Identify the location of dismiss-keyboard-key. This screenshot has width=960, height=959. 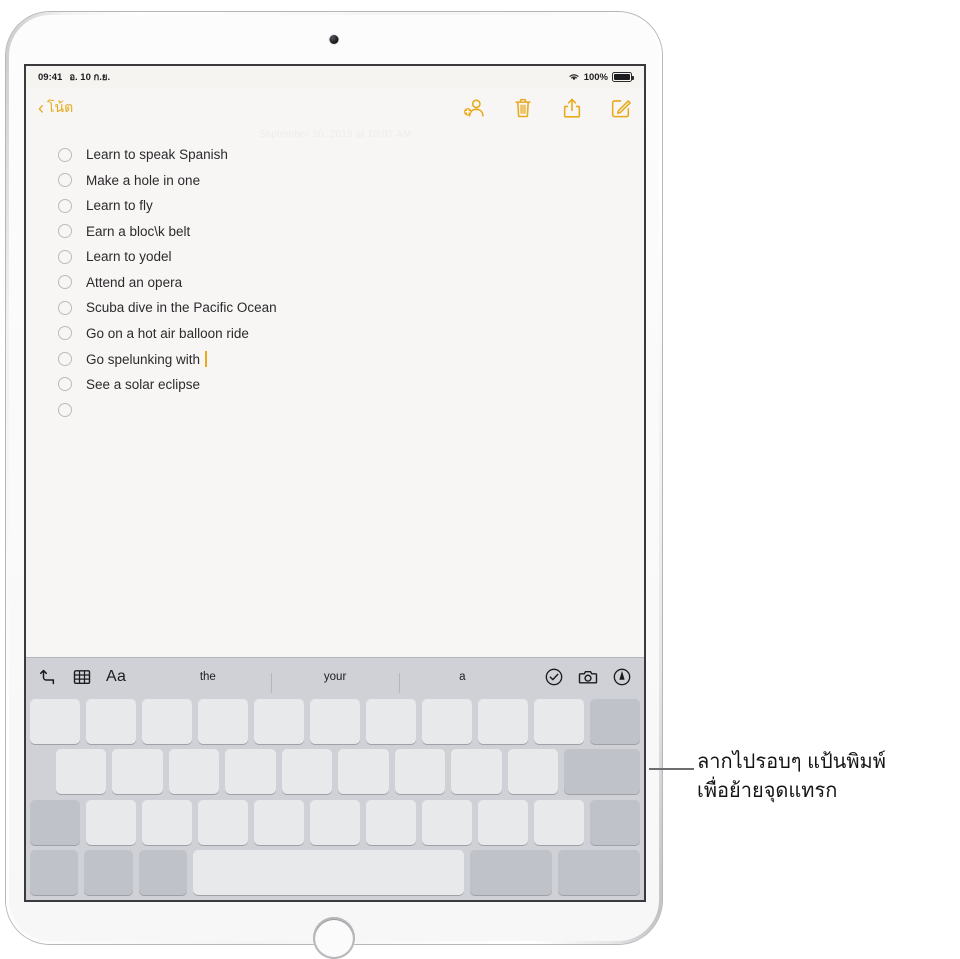
(598, 872).